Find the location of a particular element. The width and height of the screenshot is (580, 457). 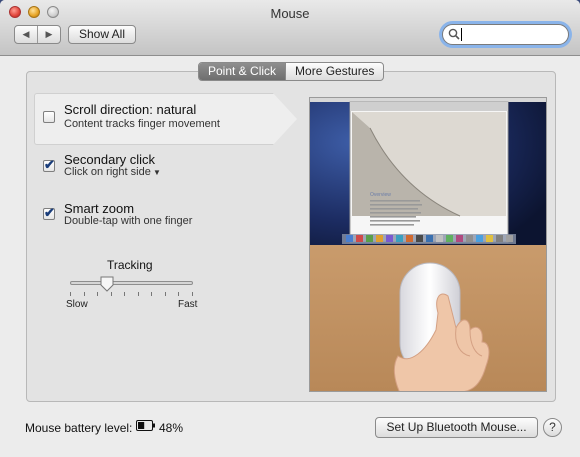

title-bar: Mouse ◀ ▶ Show All is located at coordinates (290, 28).